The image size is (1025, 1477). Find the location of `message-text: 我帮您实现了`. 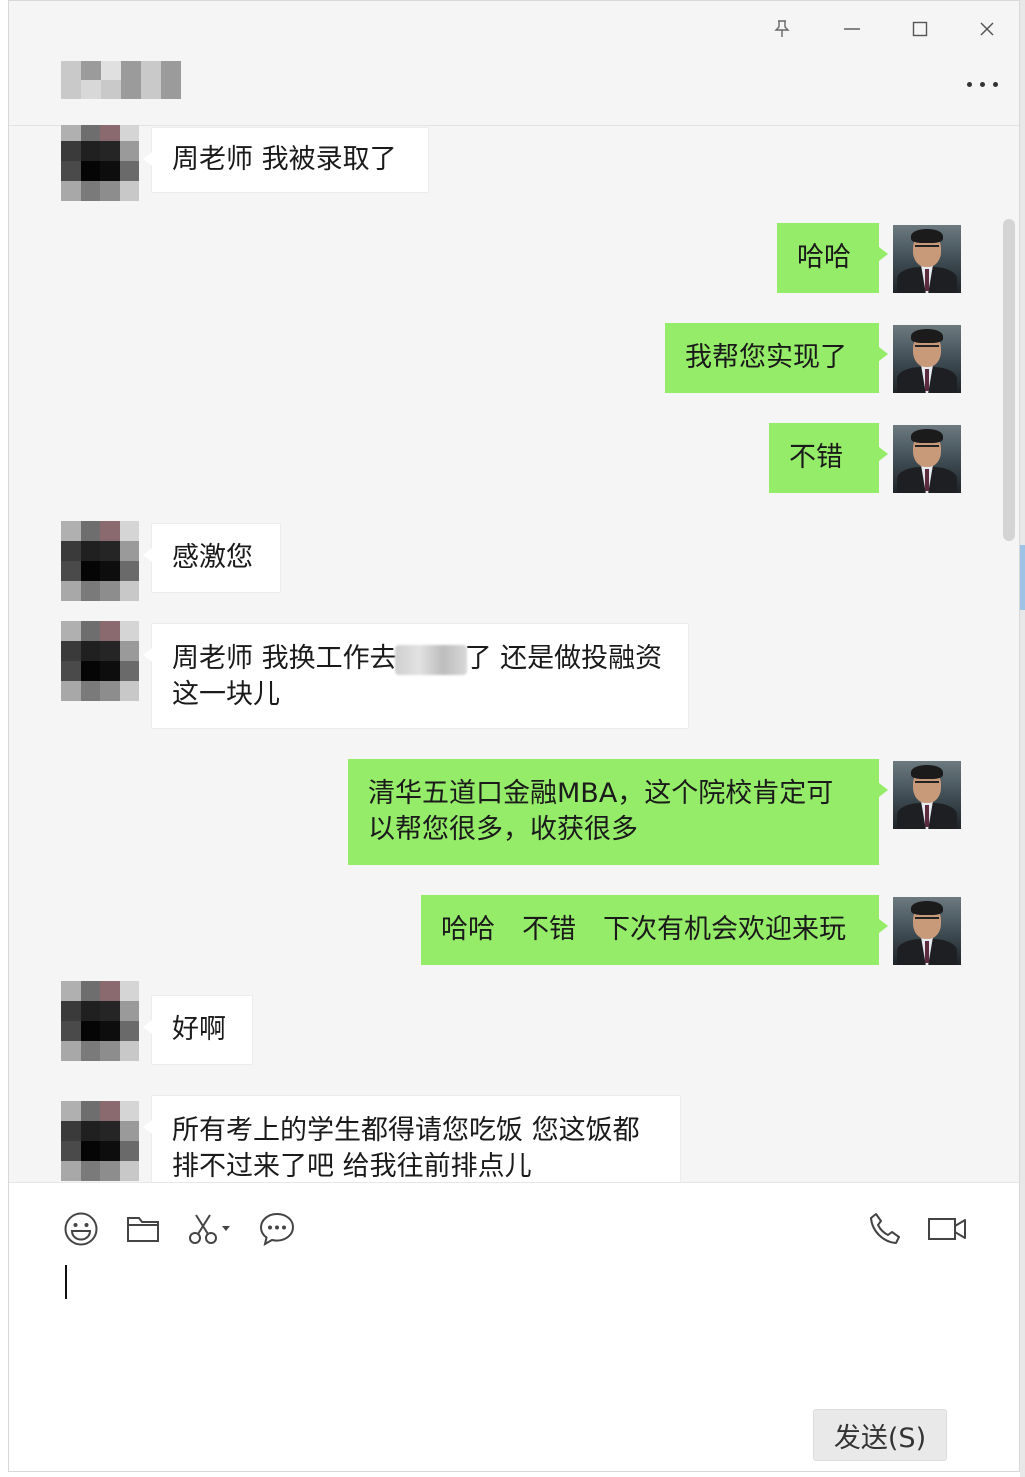

message-text: 我帮您实现了 is located at coordinates (766, 357).